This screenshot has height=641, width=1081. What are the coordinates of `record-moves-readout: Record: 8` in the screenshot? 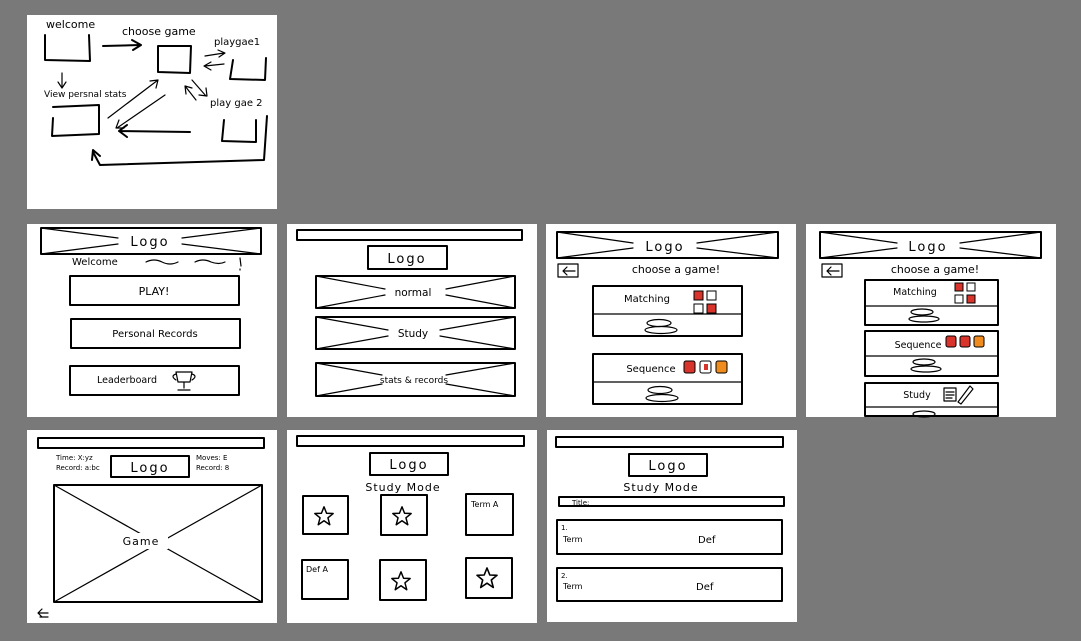 It's located at (212, 468).